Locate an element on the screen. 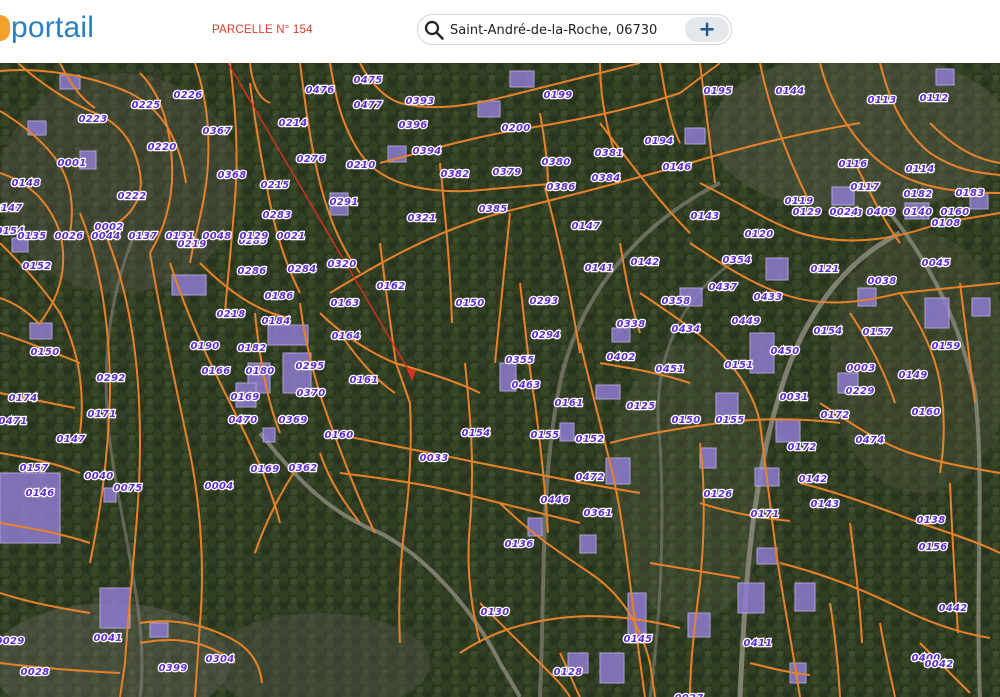 Image resolution: width=1000 pixels, height=697 pixels. parcel-label: 0125 is located at coordinates (640, 407).